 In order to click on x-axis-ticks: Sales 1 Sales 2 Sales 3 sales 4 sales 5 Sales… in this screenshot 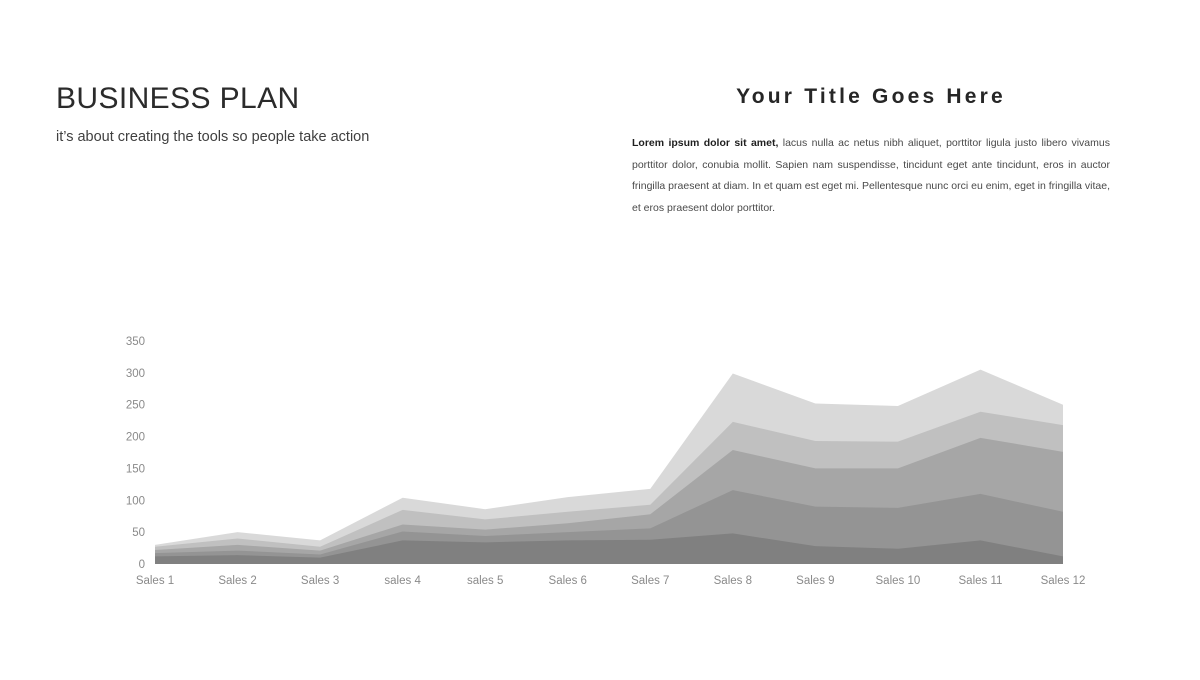, I will do `click(611, 581)`.